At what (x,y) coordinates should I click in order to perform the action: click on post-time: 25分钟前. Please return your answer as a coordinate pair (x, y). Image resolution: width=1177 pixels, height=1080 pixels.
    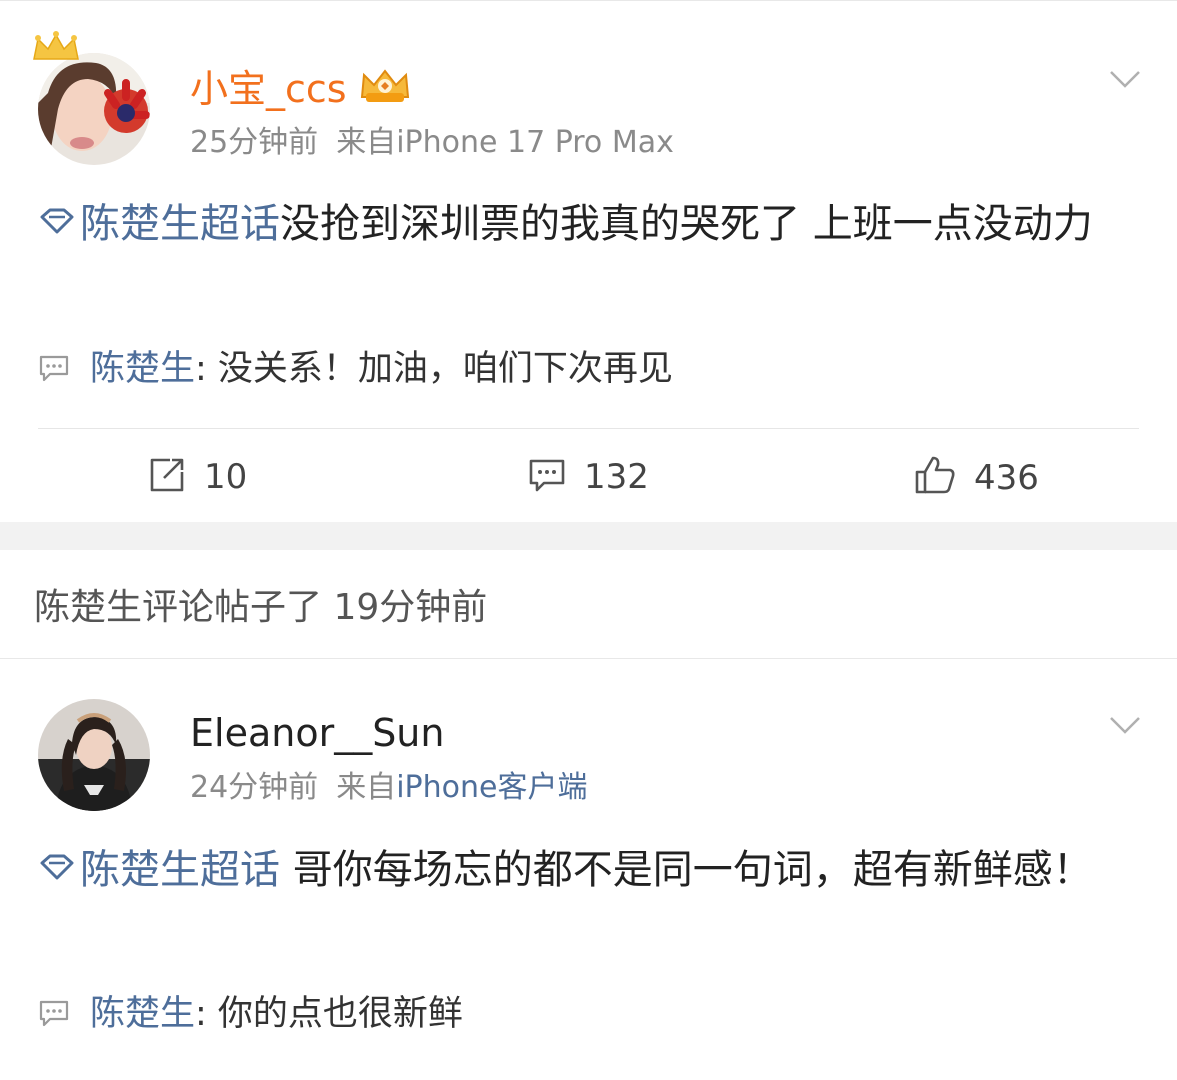
    Looking at the image, I should click on (254, 142).